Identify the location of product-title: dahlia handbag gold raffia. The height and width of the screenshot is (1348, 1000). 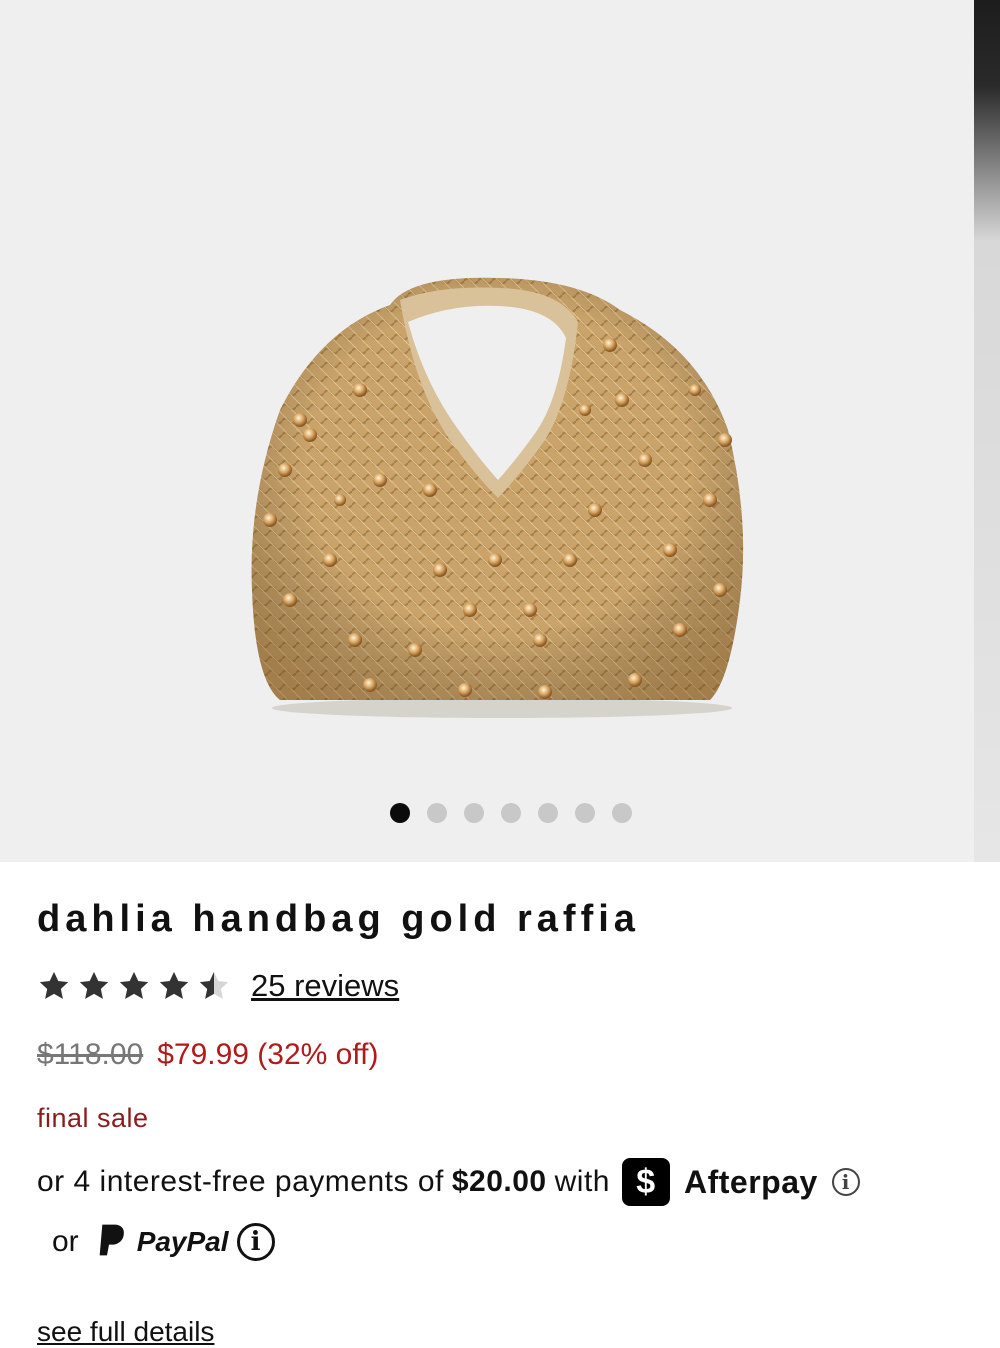
(338, 919).